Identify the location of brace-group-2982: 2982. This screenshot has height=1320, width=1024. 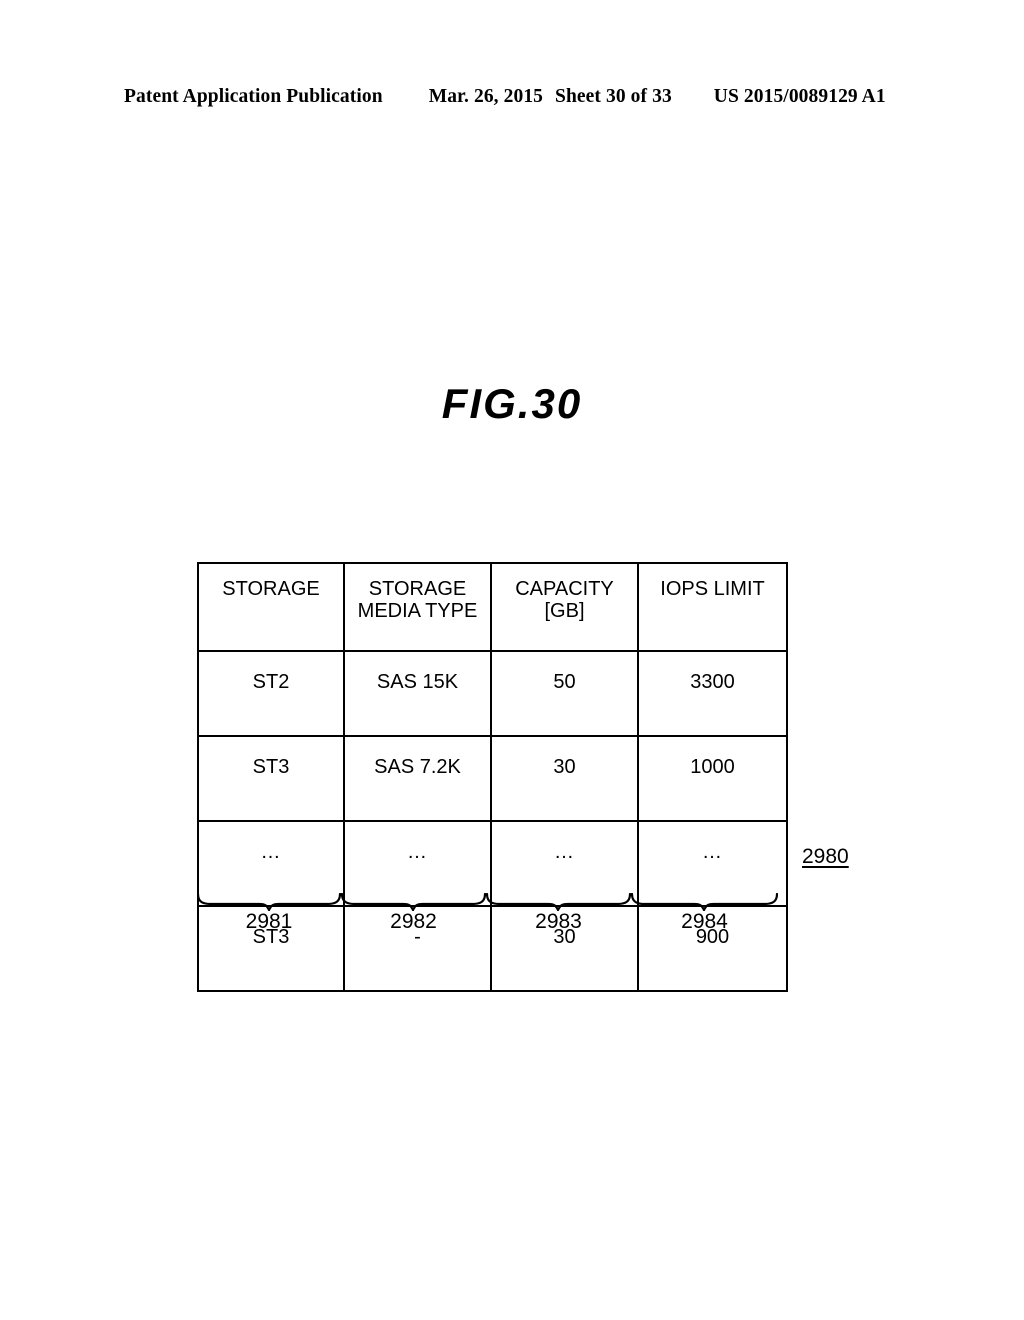
(413, 920).